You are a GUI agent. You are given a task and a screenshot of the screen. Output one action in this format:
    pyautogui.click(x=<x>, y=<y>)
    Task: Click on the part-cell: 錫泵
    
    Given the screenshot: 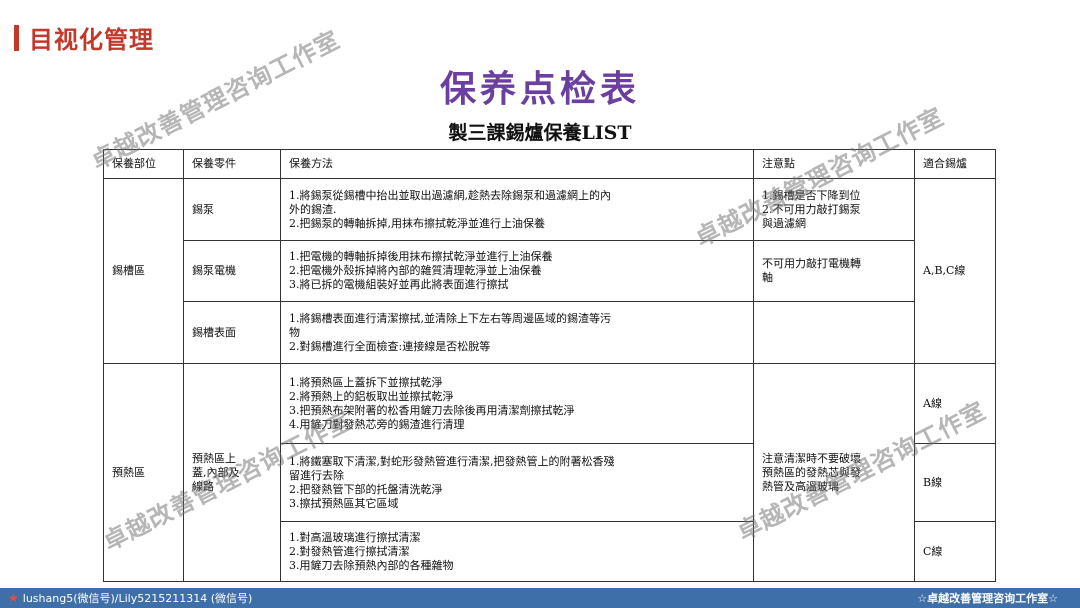 What is the action you would take?
    pyautogui.click(x=232, y=209)
    